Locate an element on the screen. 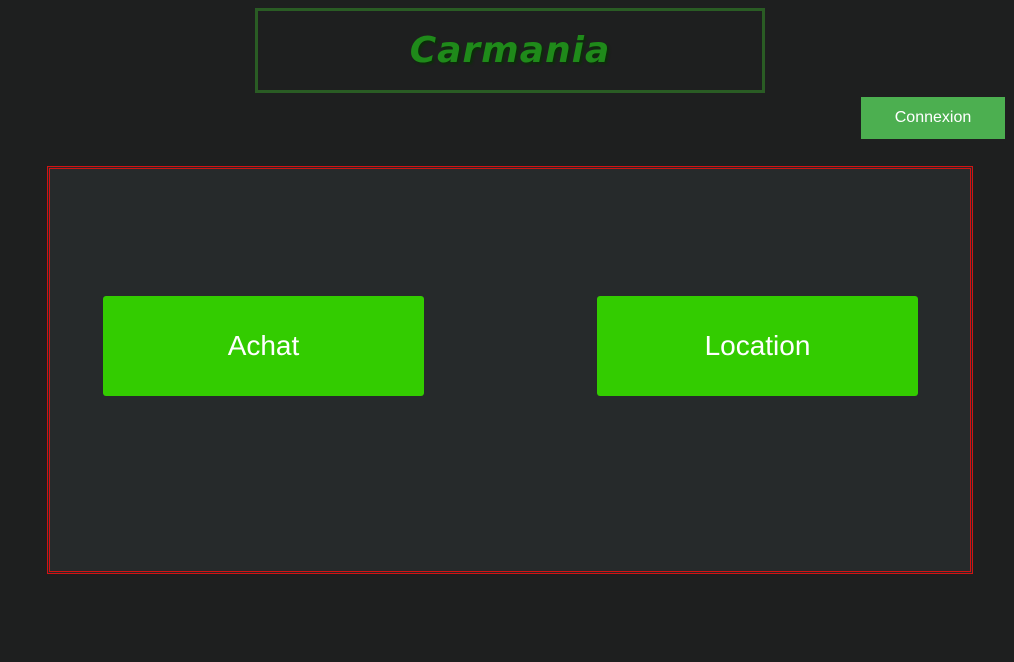 This screenshot has width=1014, height=662. site-title: Carmania is located at coordinates (510, 50).